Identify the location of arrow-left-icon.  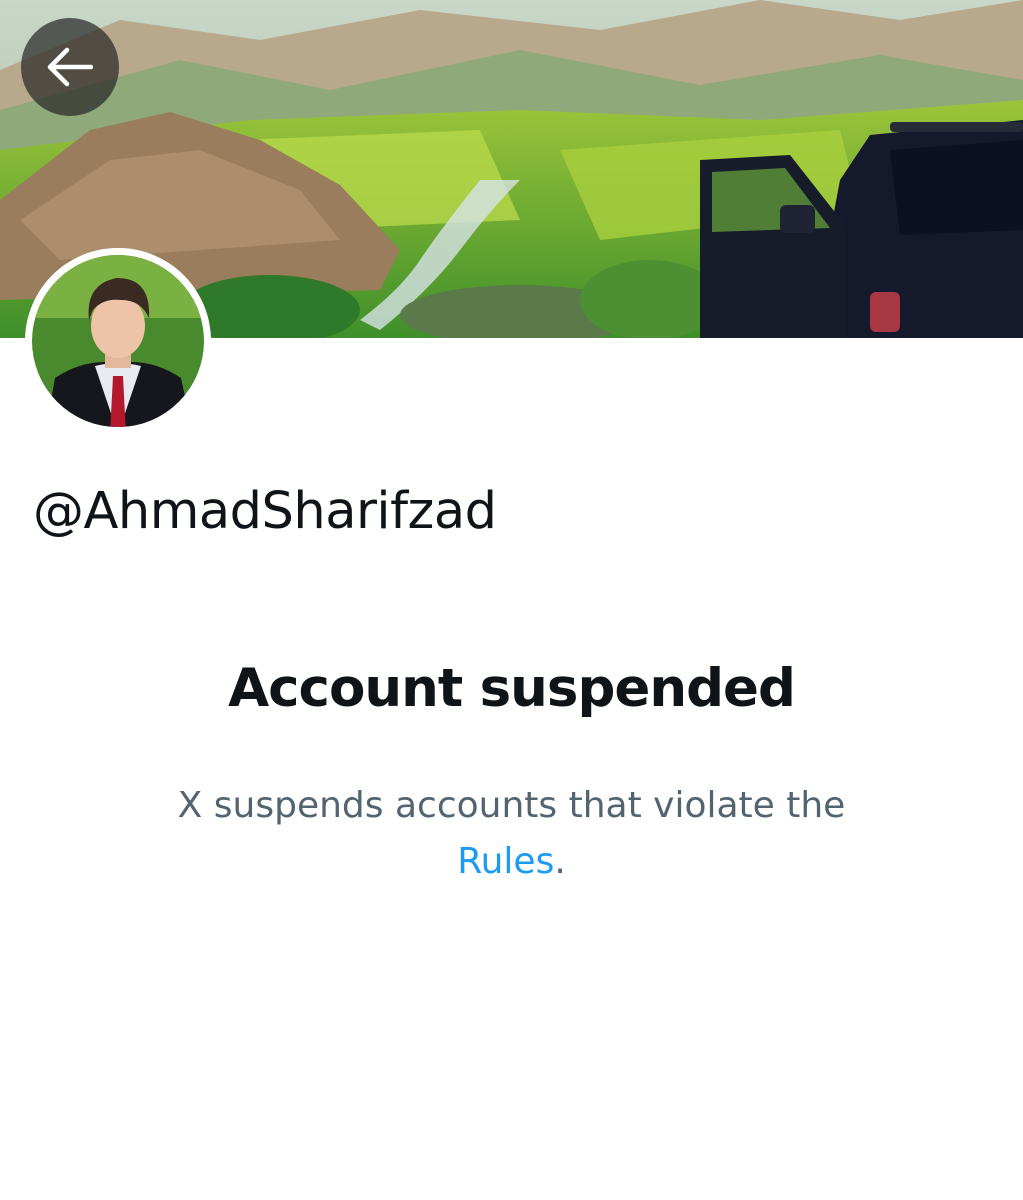
(70, 67).